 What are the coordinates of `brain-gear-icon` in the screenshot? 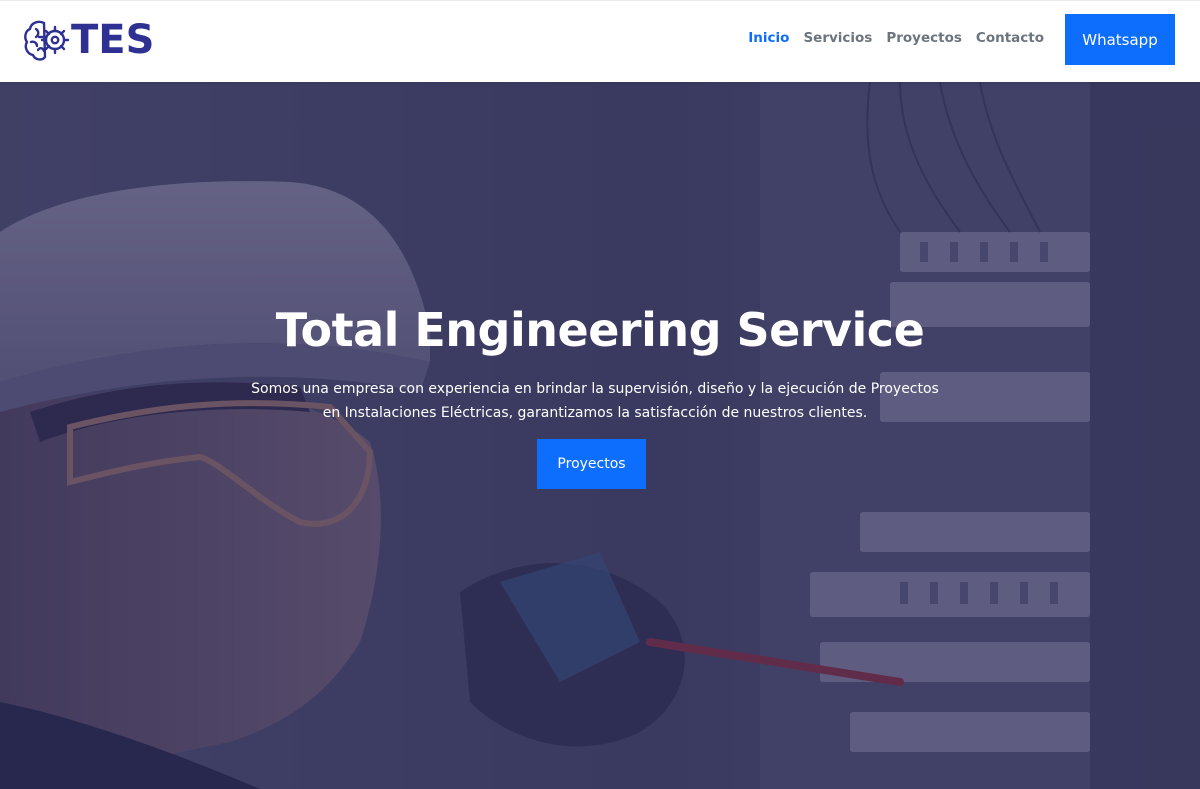 It's located at (47, 40).